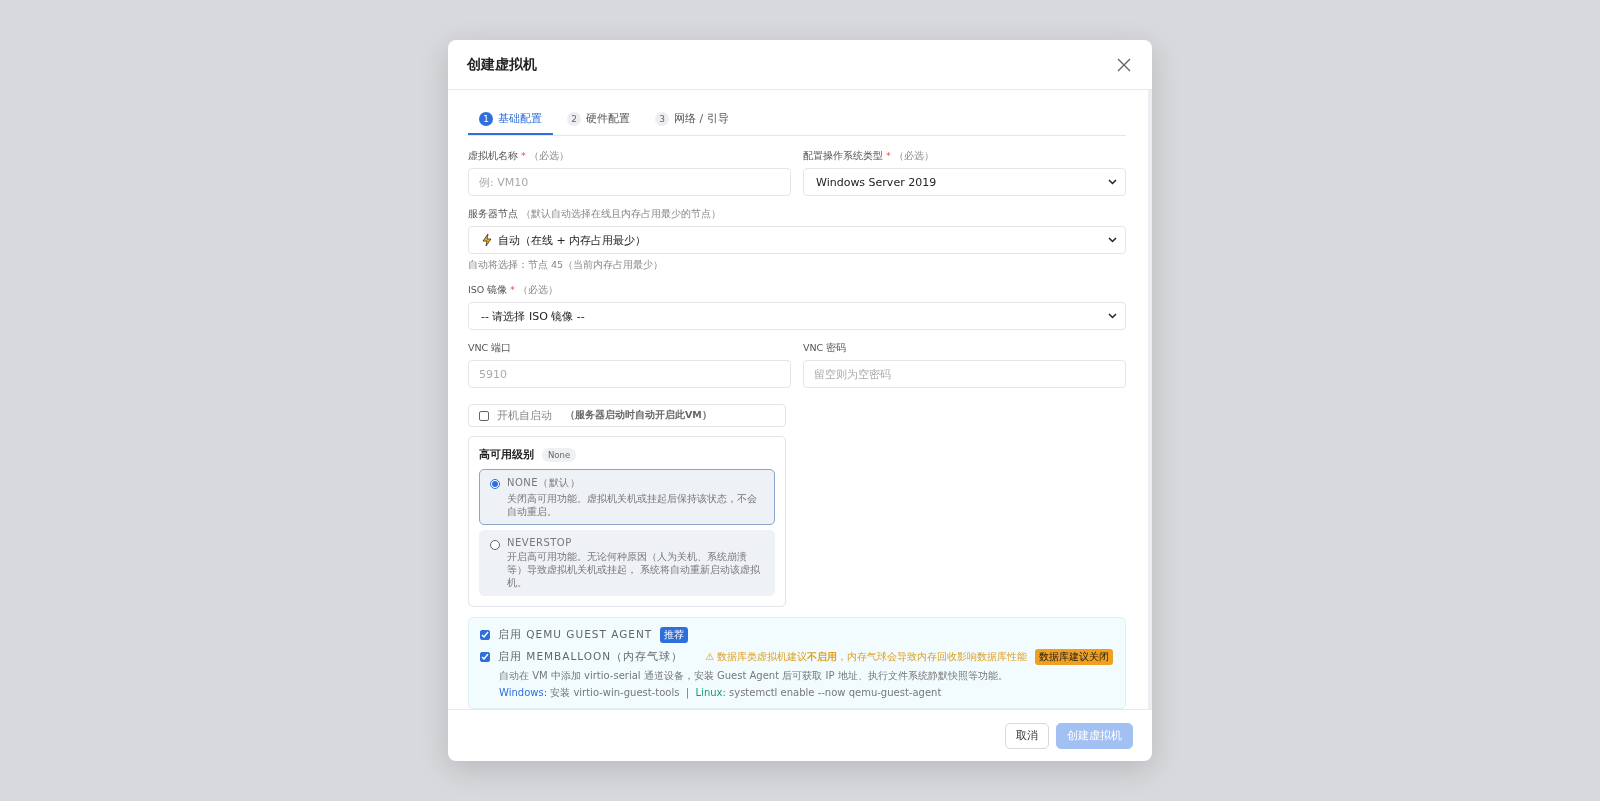 Image resolution: width=1600 pixels, height=801 pixels. What do you see at coordinates (1027, 735) in the screenshot?
I see `cancel-button: 取消` at bounding box center [1027, 735].